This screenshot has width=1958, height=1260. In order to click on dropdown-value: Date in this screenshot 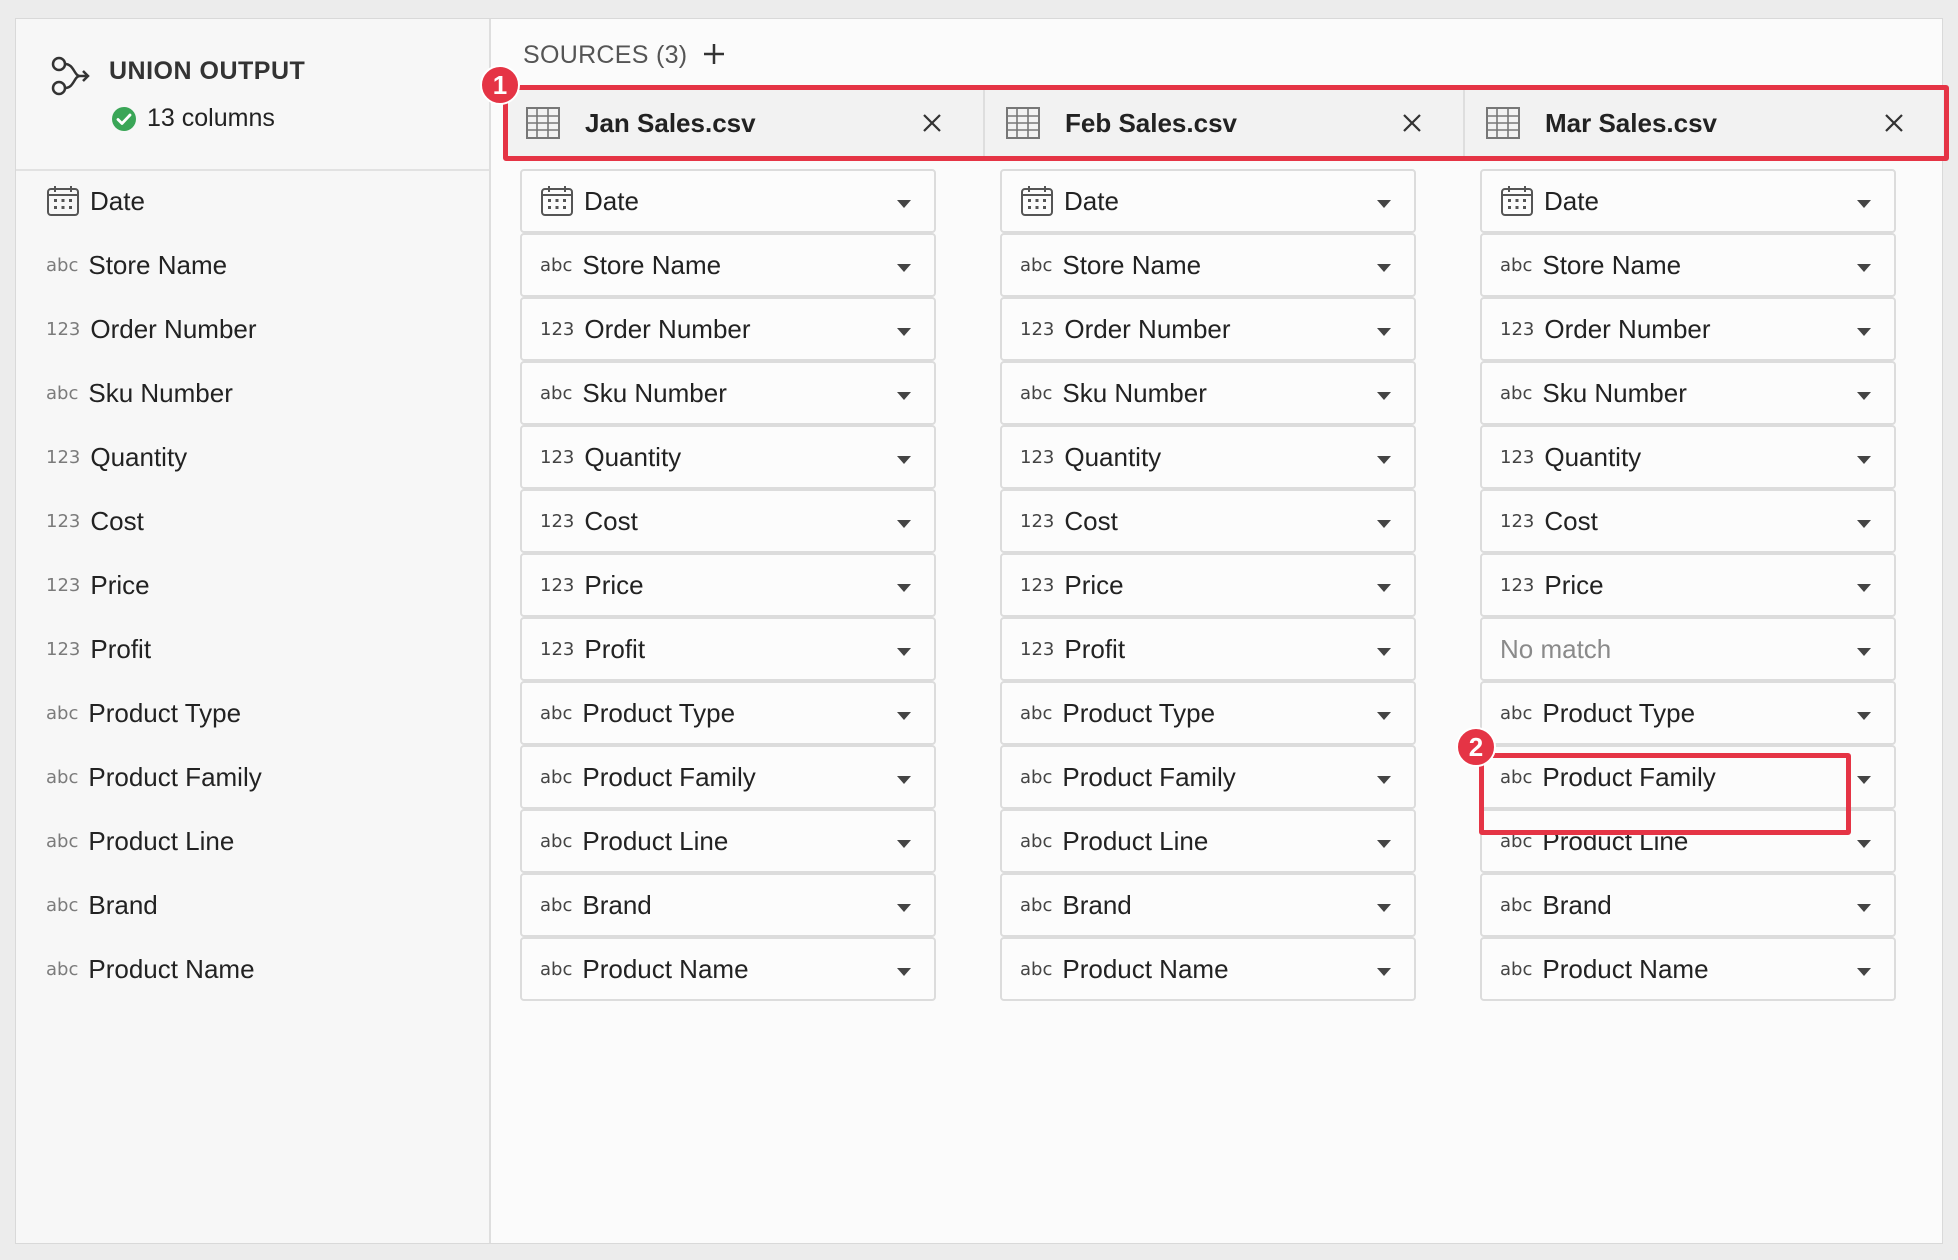, I will do `click(611, 200)`.